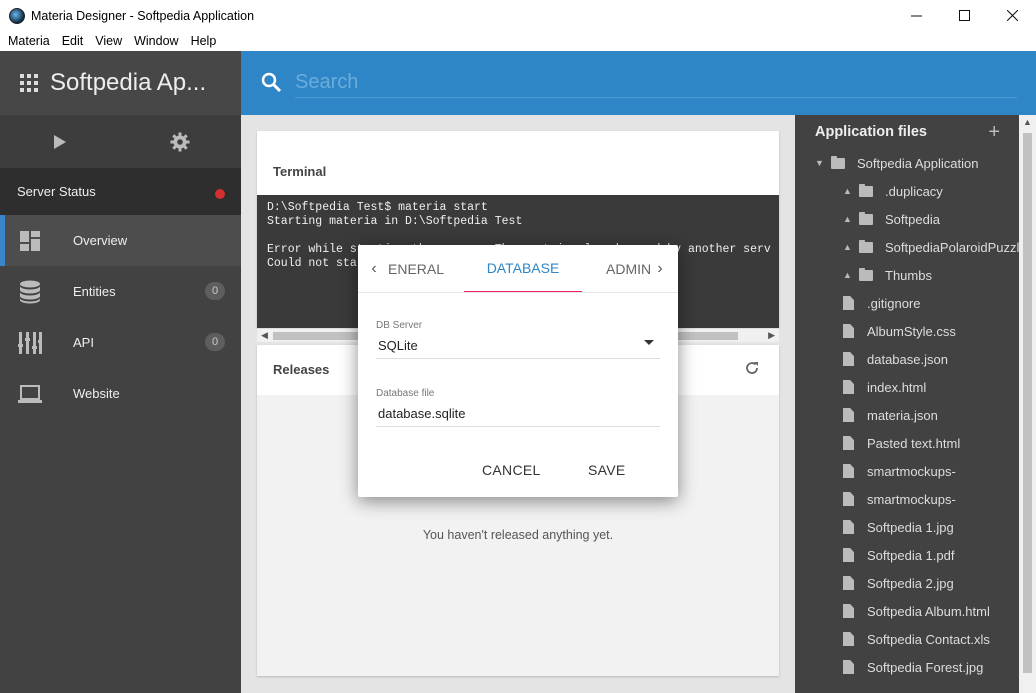 The height and width of the screenshot is (693, 1036). I want to click on database-icon, so click(30, 292).